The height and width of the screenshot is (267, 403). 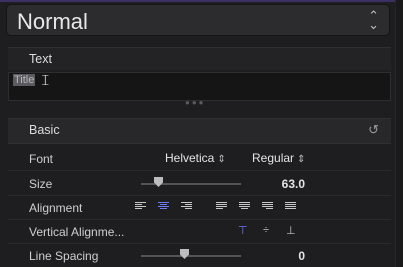 What do you see at coordinates (243, 230) in the screenshot?
I see `valign-top-icon: ⊤` at bounding box center [243, 230].